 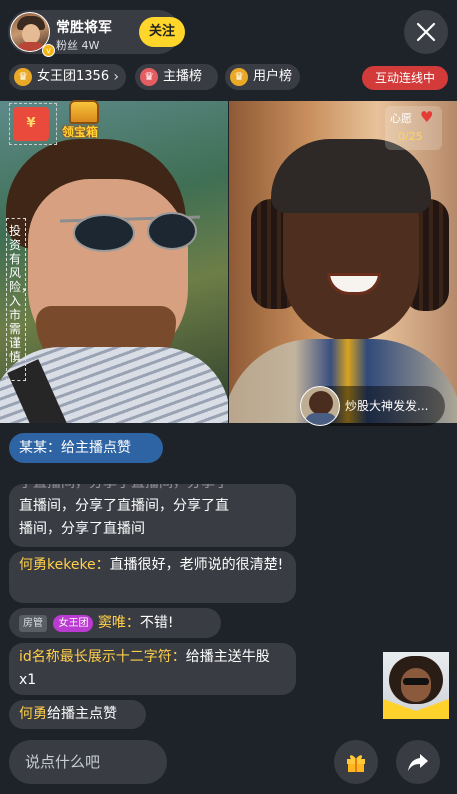 I want to click on chat-message-gift: 何勇给播主点赞, so click(x=77, y=714).